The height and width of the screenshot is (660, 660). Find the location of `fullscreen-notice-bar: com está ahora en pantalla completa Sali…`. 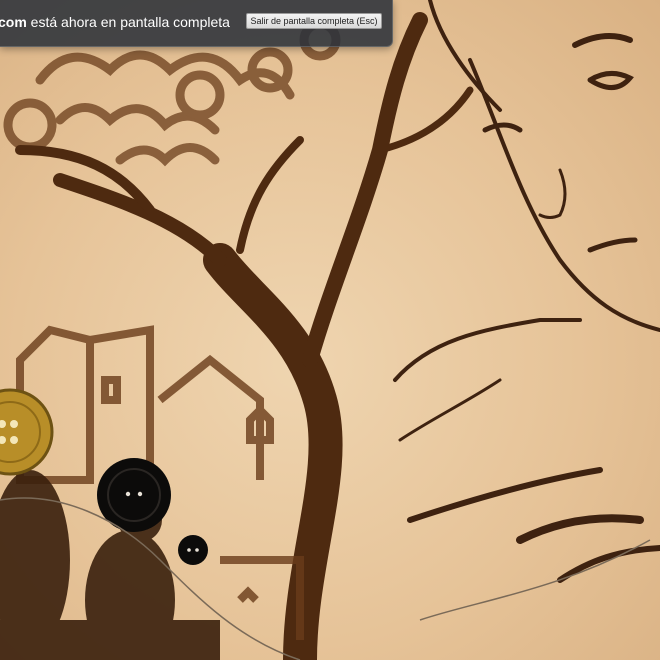

fullscreen-notice-bar: com está ahora en pantalla completa Sali… is located at coordinates (196, 23).